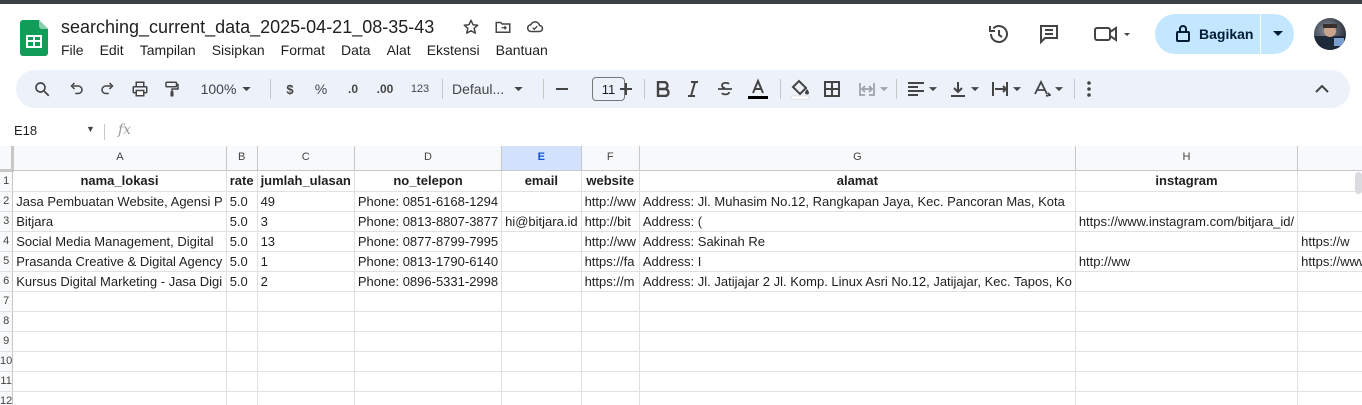 The image size is (1362, 405). What do you see at coordinates (541, 381) in the screenshot?
I see `cell-e11` at bounding box center [541, 381].